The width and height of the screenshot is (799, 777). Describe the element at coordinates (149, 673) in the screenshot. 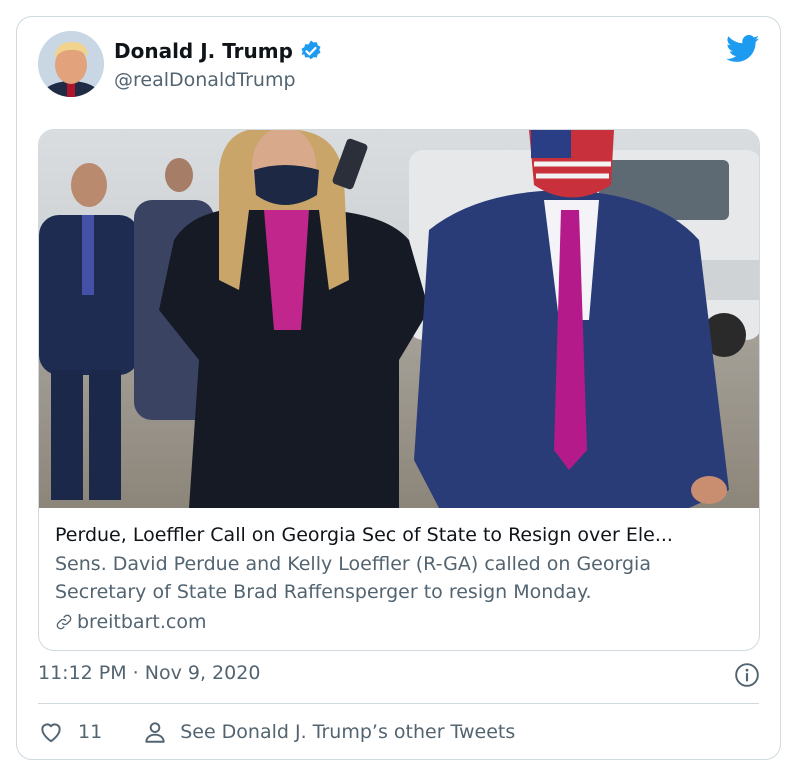

I see `tweet-timestamp: 11:12 PM · Nov 9, 2020` at that location.